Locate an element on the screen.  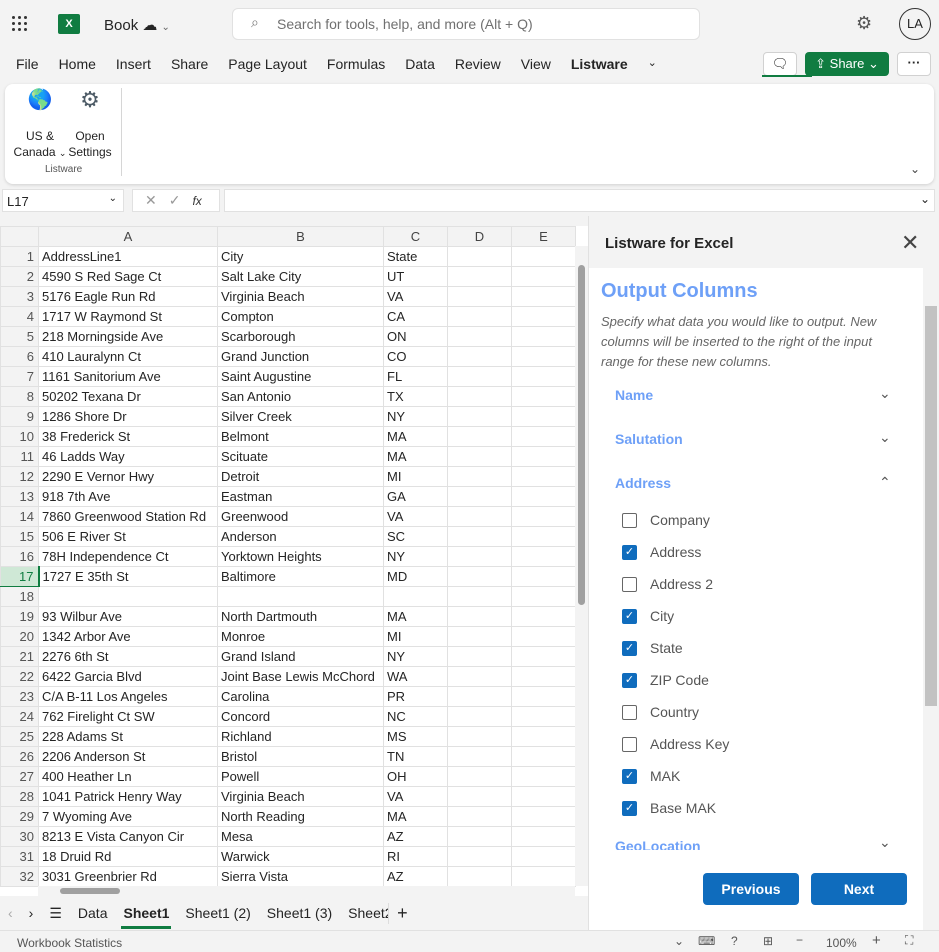
cell: Salt Lake City is located at coordinates (300, 276).